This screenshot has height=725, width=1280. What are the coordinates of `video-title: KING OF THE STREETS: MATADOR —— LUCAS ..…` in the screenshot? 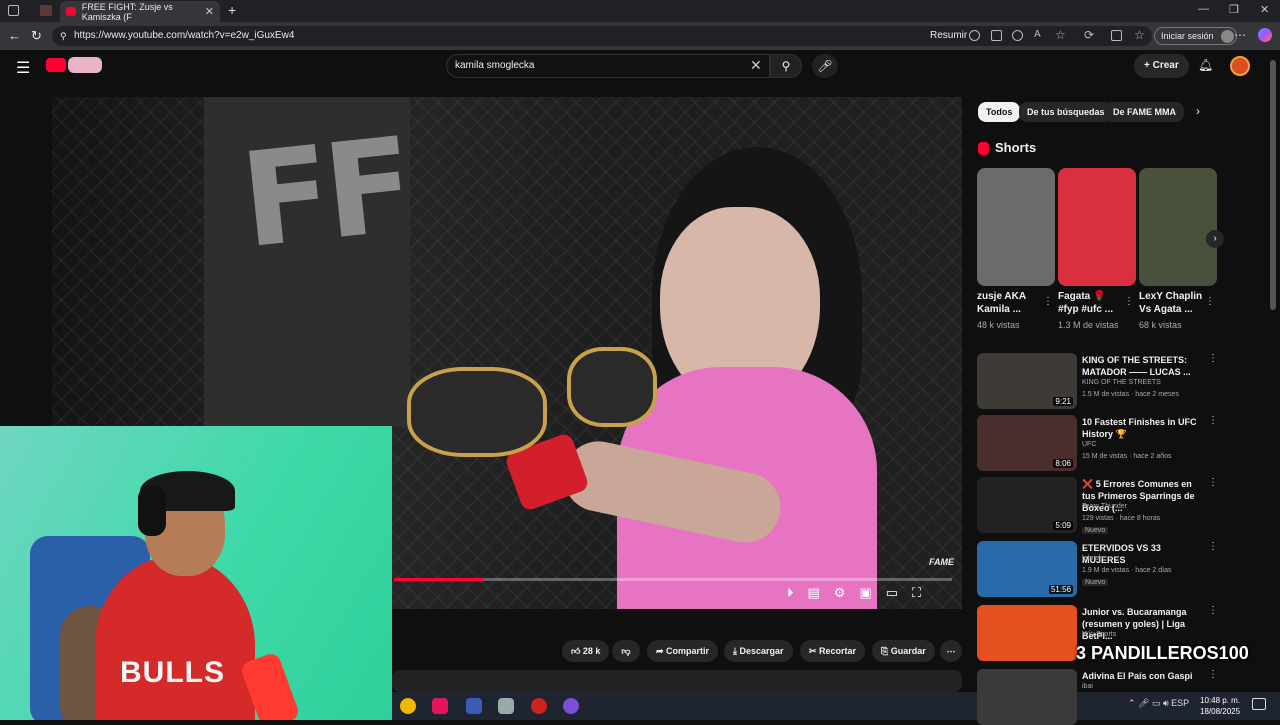 It's located at (1143, 366).